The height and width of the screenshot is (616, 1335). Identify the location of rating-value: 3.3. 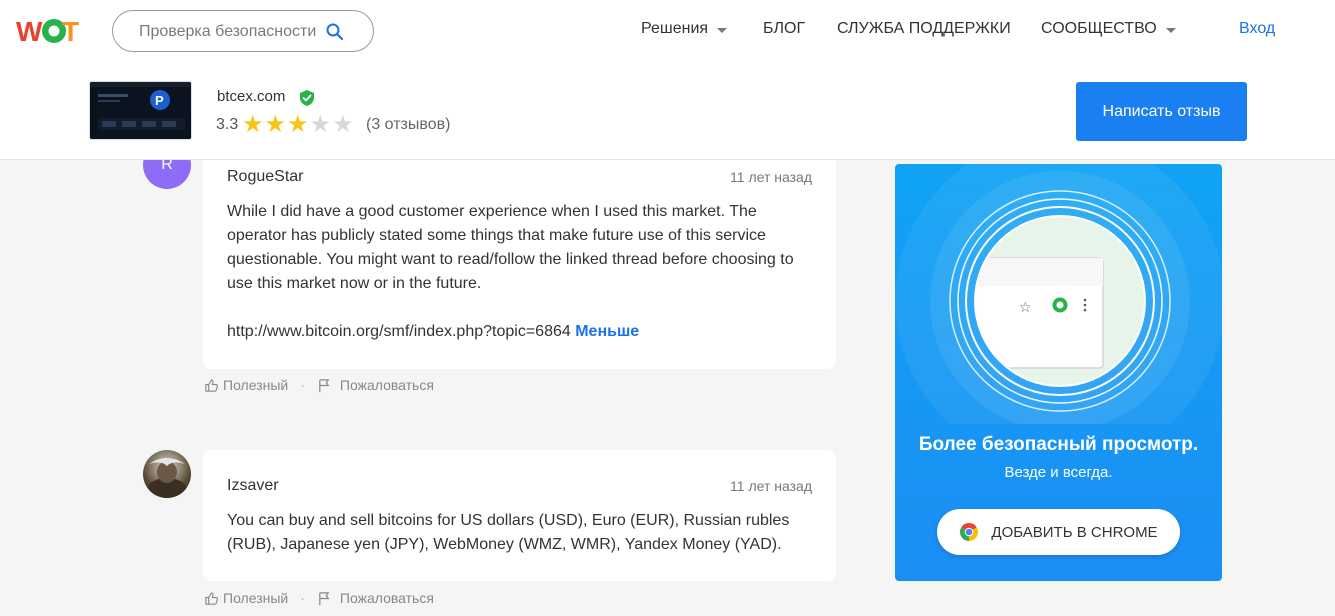
(227, 124).